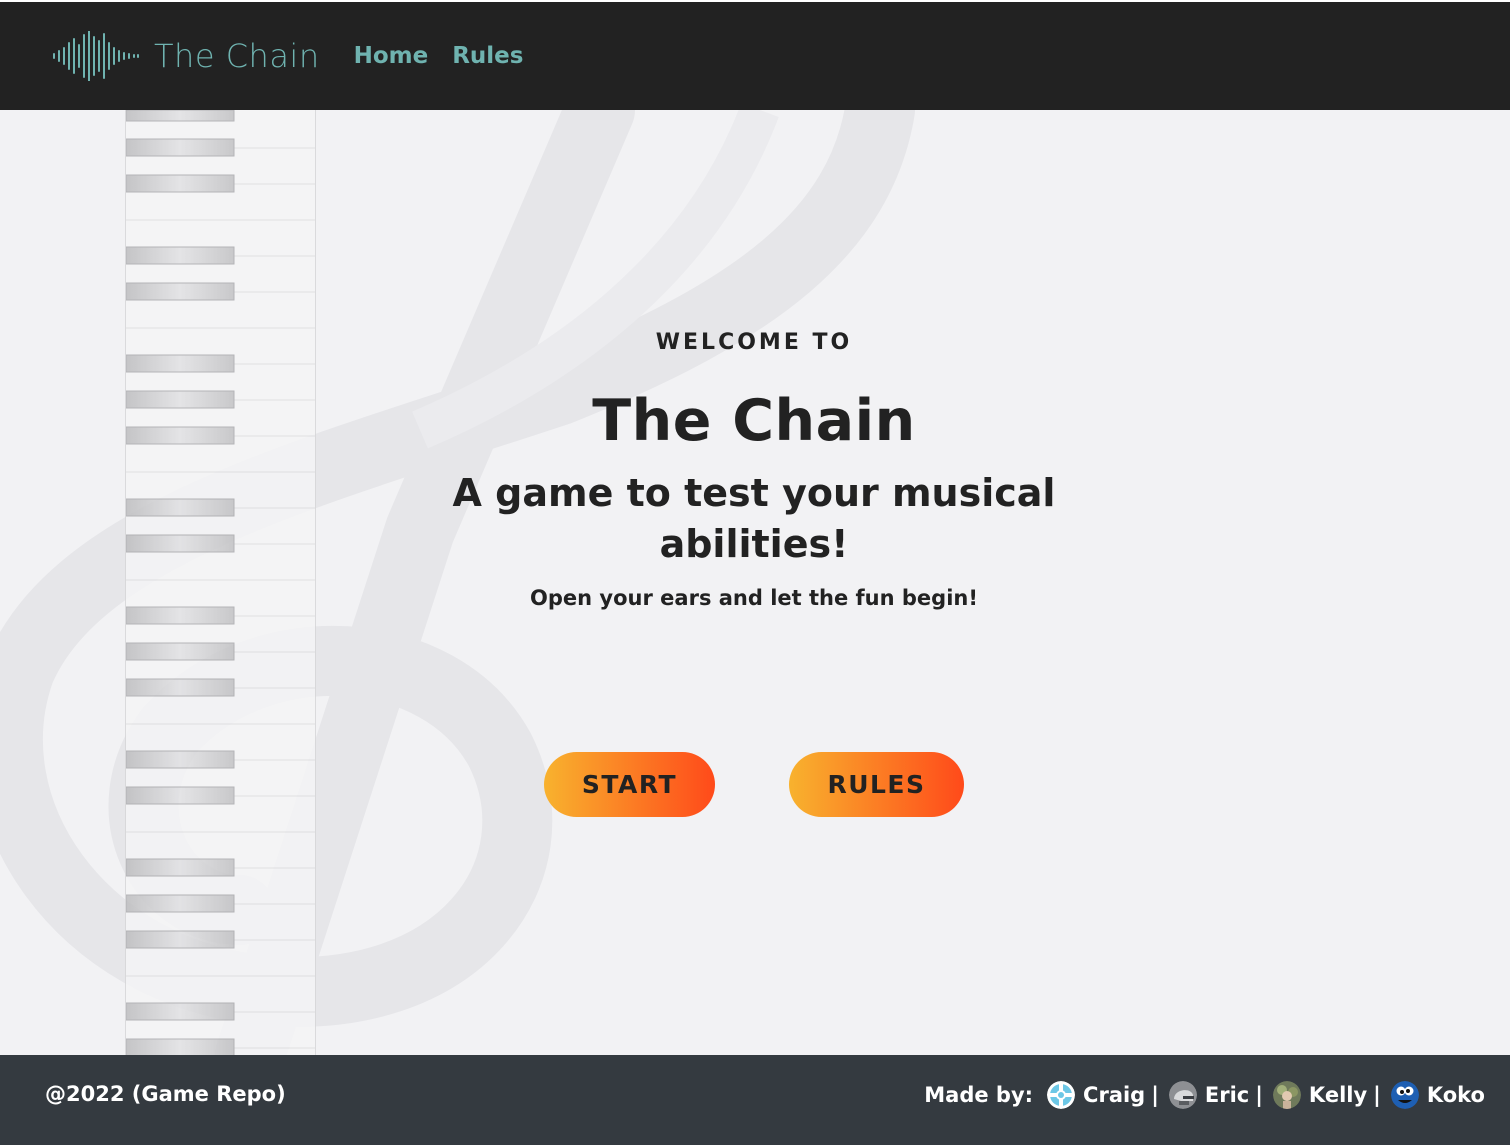 The height and width of the screenshot is (1145, 1510). Describe the element at coordinates (755, 1100) in the screenshot. I see `footer: @2022 (Game Repo) Made by: Craig | Eric` at that location.